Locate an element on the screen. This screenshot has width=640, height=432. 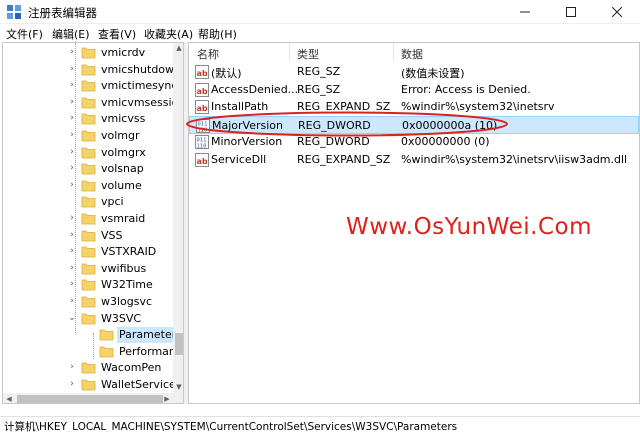
tree-item: › WalletService is located at coordinates (93, 385).